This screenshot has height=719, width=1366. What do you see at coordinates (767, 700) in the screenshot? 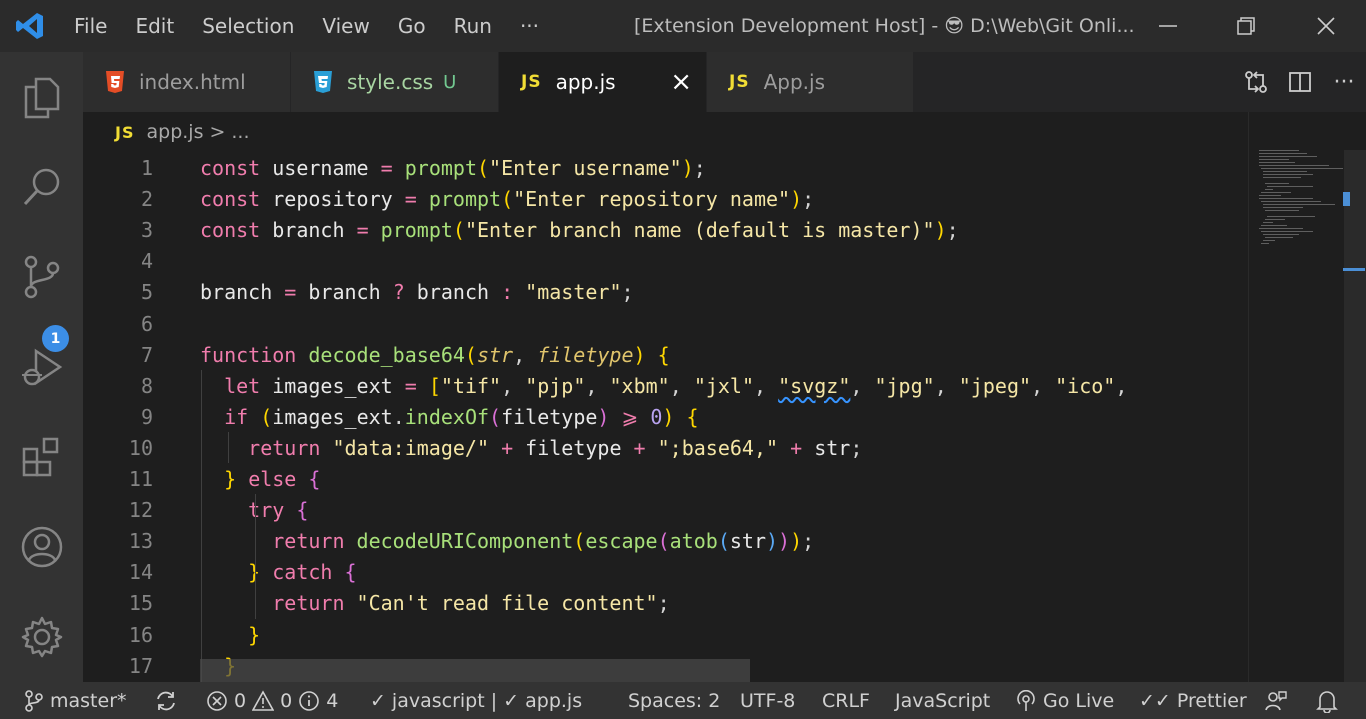
I see `encoding-status: UTF-8` at bounding box center [767, 700].